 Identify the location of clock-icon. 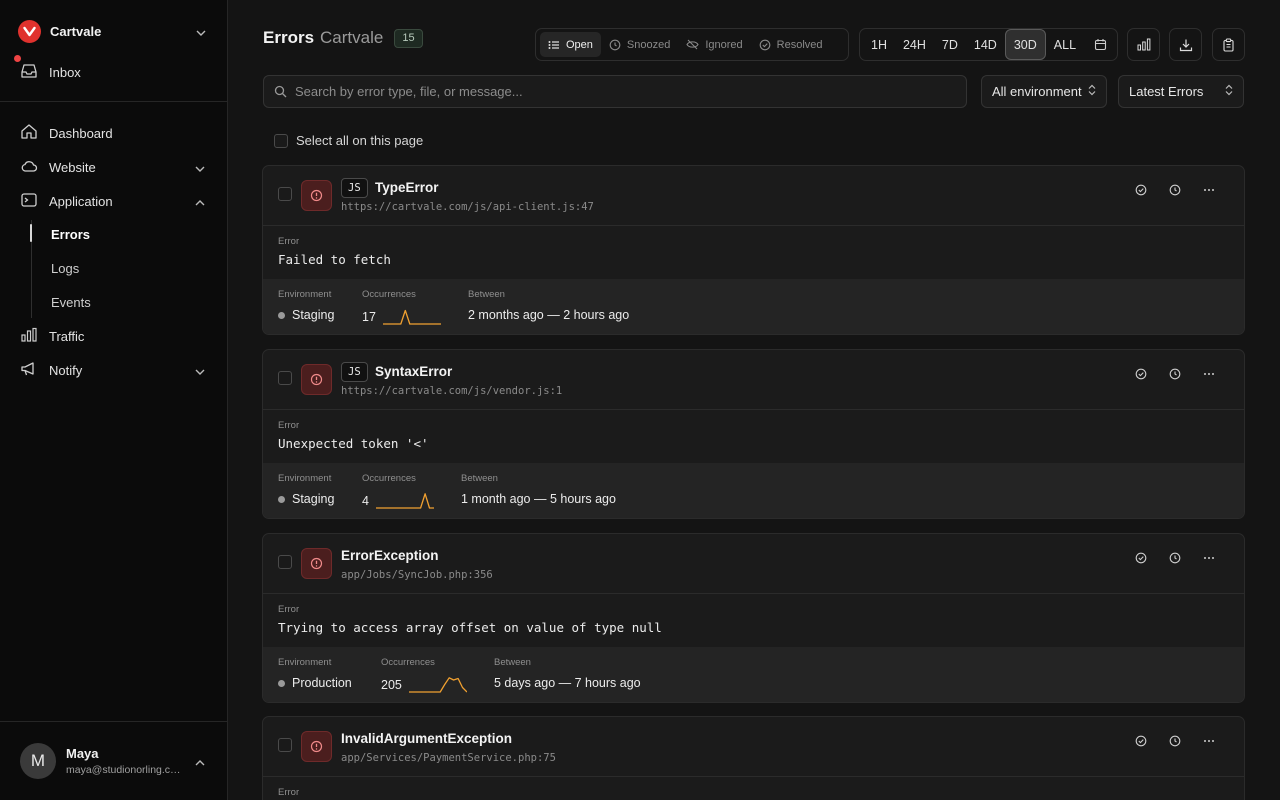
(615, 44).